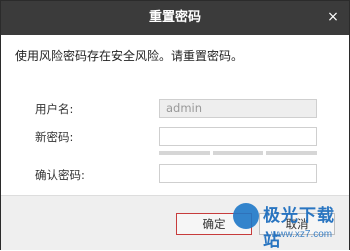 Image resolution: width=350 pixels, height=251 pixels. Describe the element at coordinates (60, 175) in the screenshot. I see `confirm-password-label: 确认密码:` at that location.